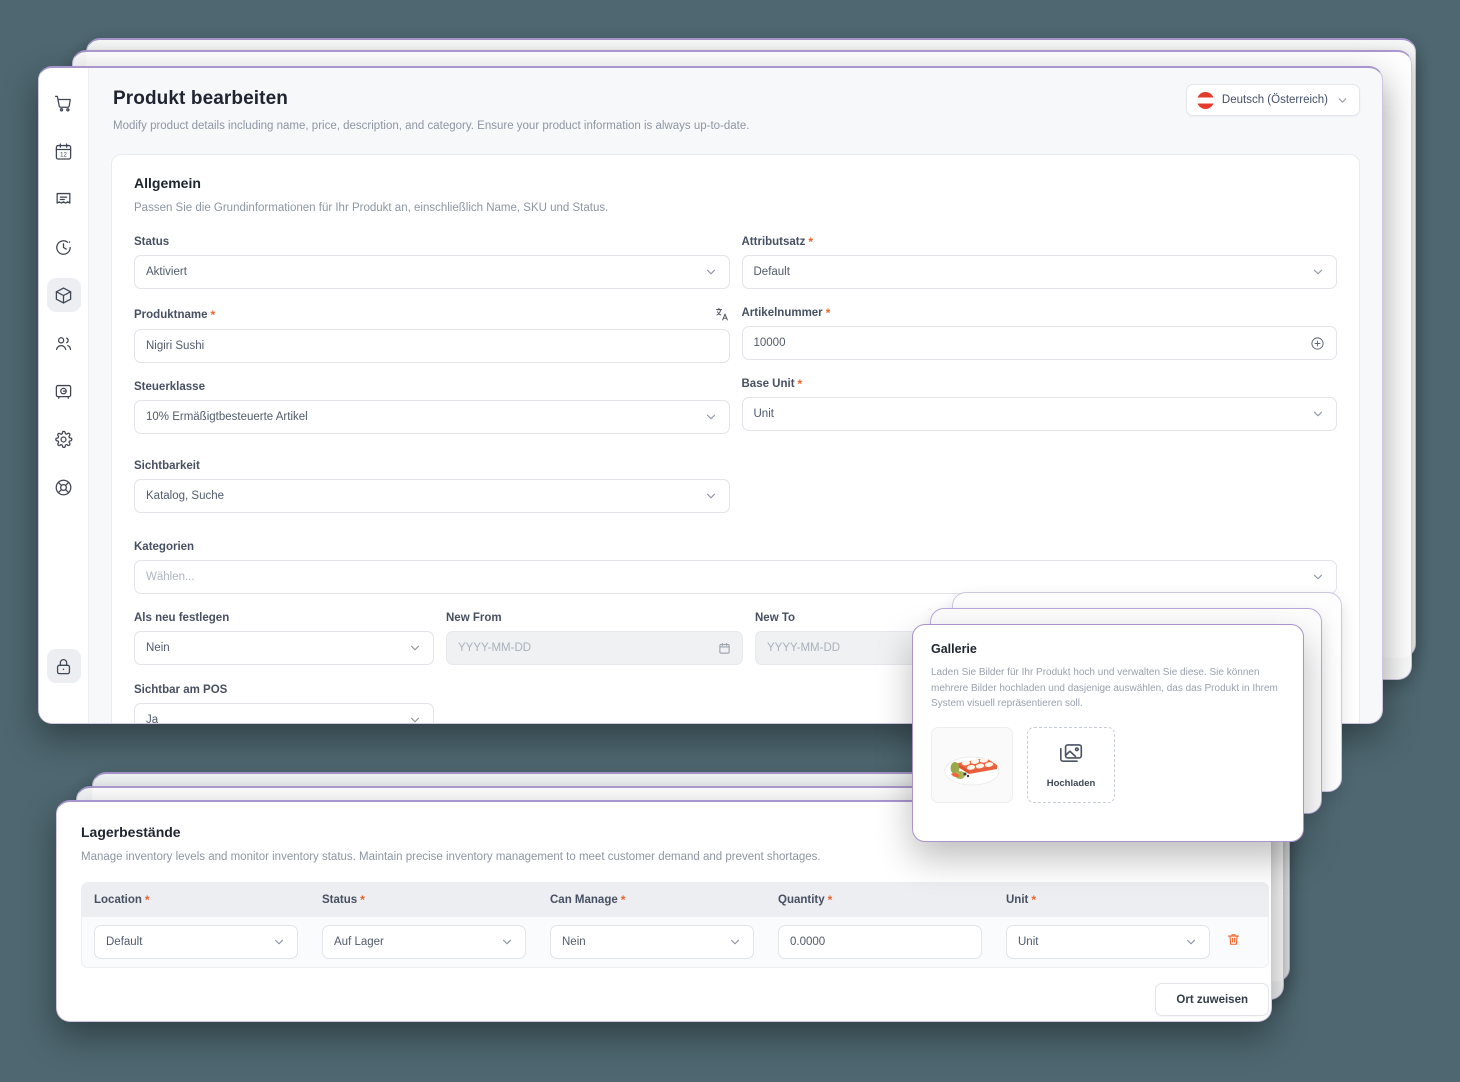  I want to click on gallery-items: Hochladen, so click(1108, 764).